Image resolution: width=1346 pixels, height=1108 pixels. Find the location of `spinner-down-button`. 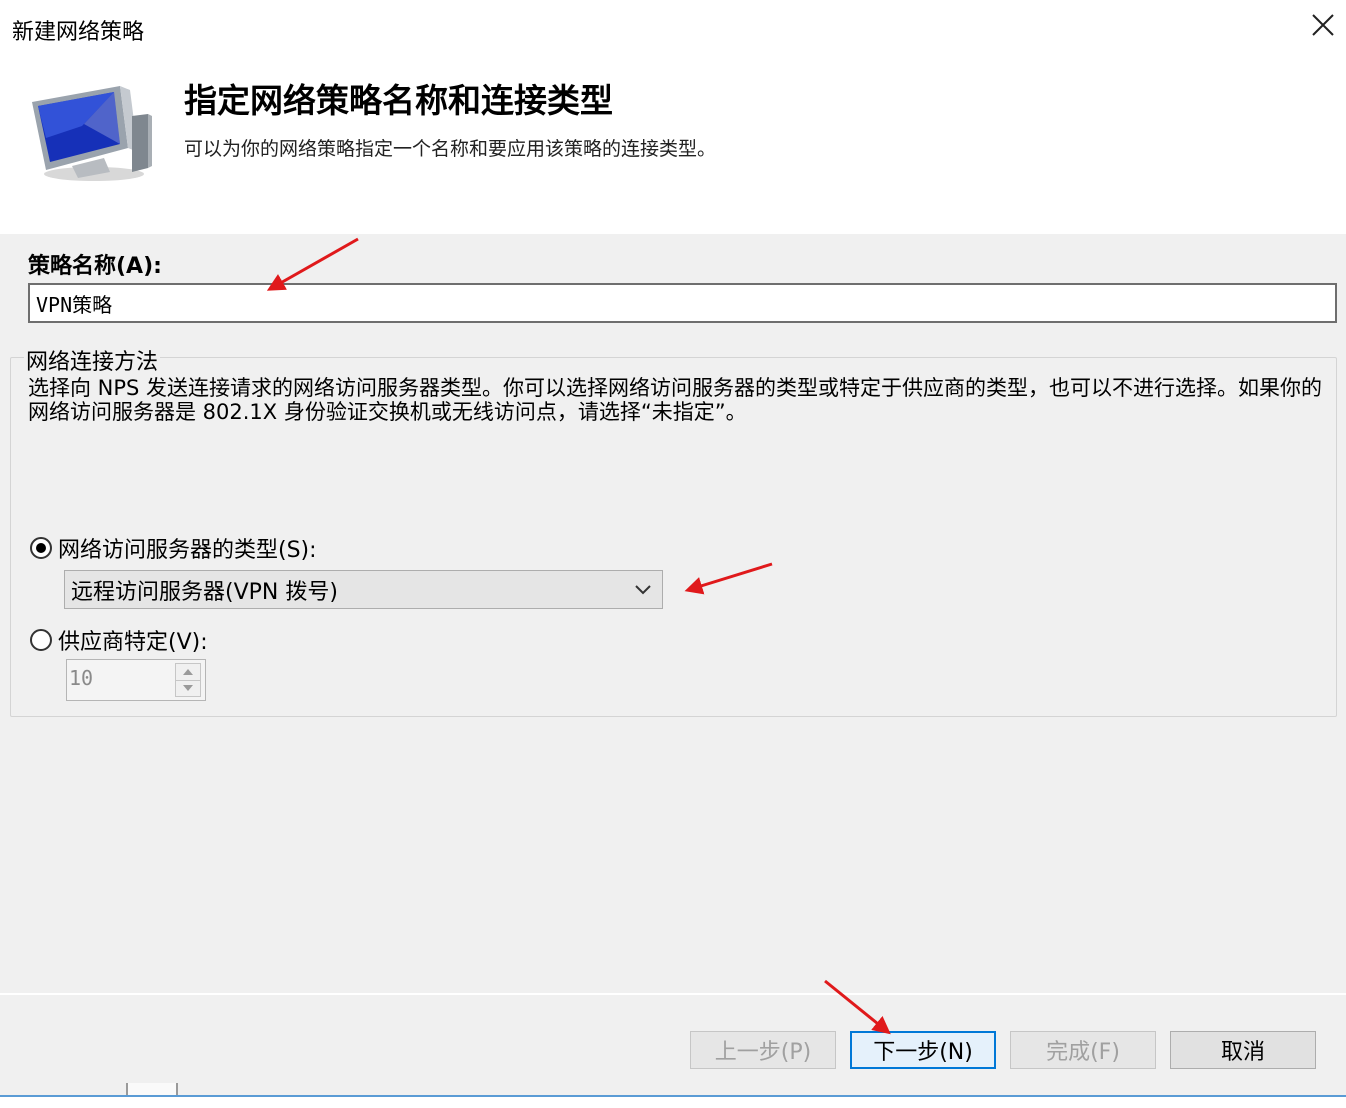

spinner-down-button is located at coordinates (188, 688).